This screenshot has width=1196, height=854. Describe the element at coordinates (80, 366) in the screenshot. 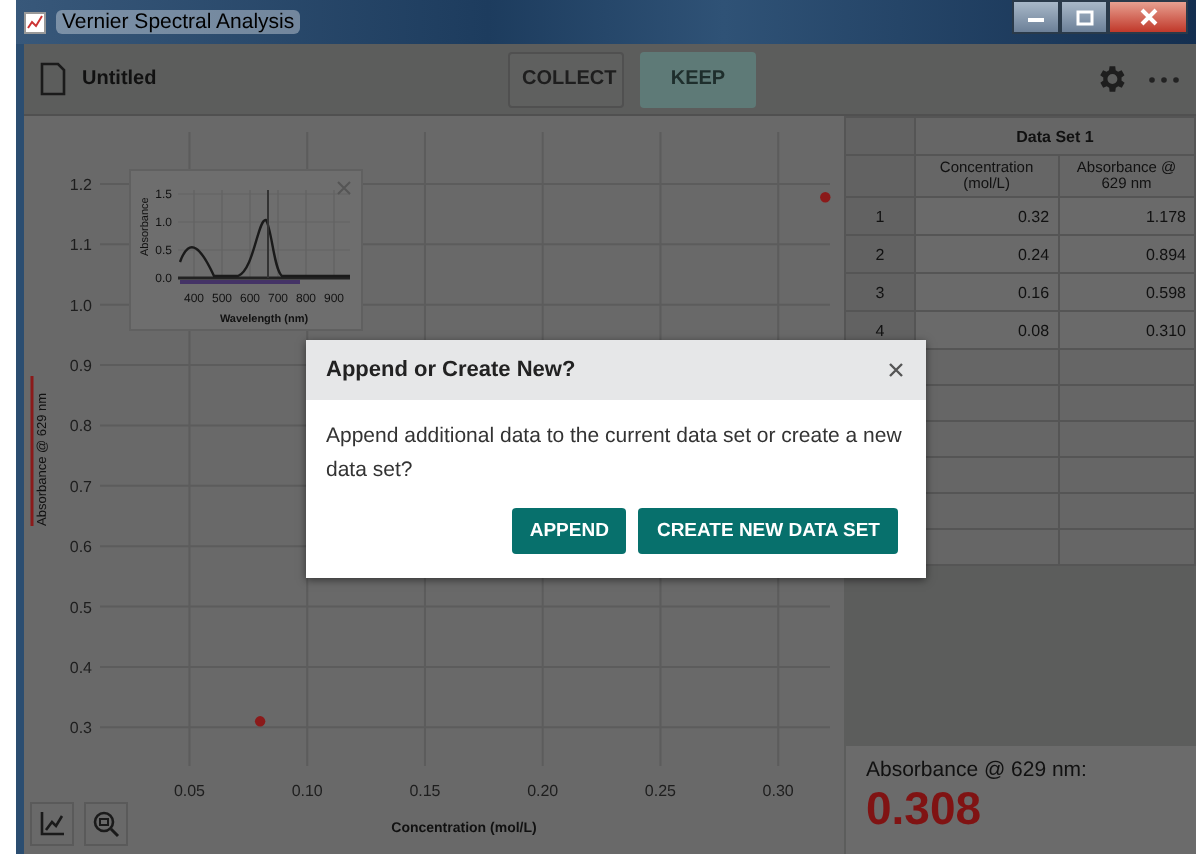

I see `y-tick-label: 0.9` at that location.